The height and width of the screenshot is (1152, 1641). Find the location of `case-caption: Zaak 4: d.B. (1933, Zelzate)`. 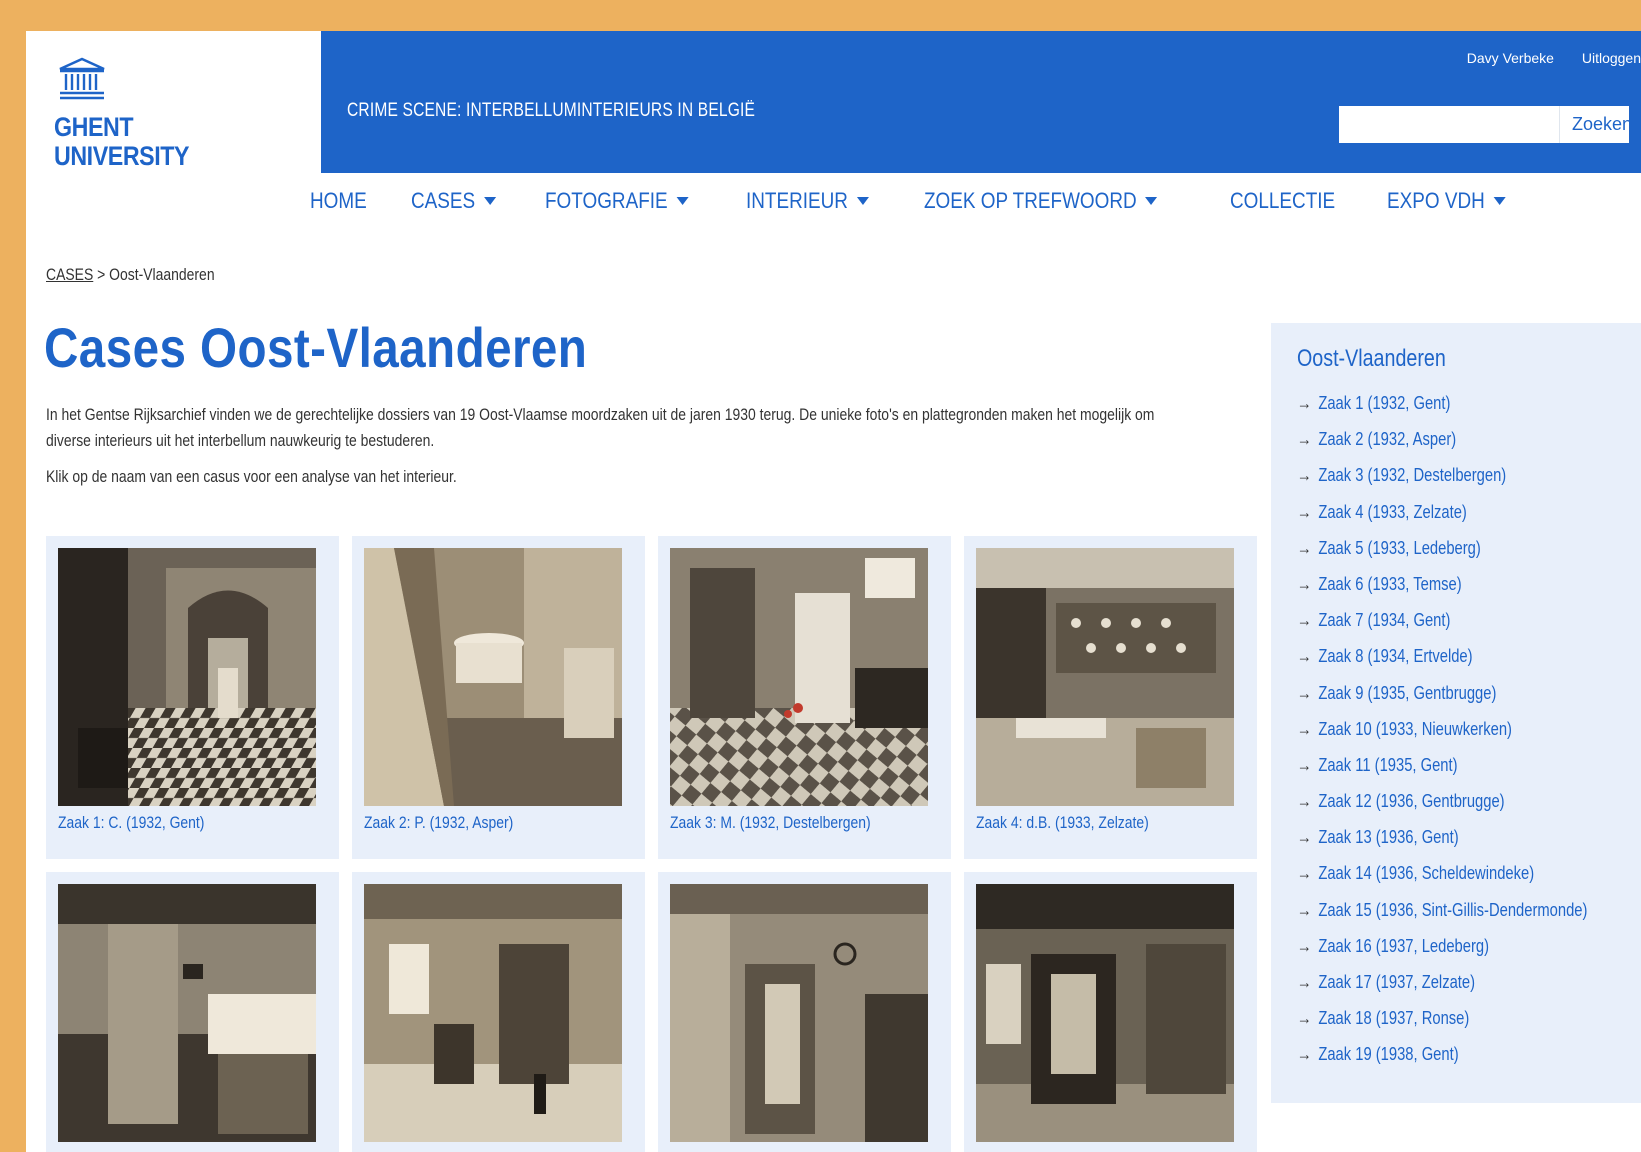

case-caption: Zaak 4: d.B. (1933, Zelzate) is located at coordinates (1086, 832).